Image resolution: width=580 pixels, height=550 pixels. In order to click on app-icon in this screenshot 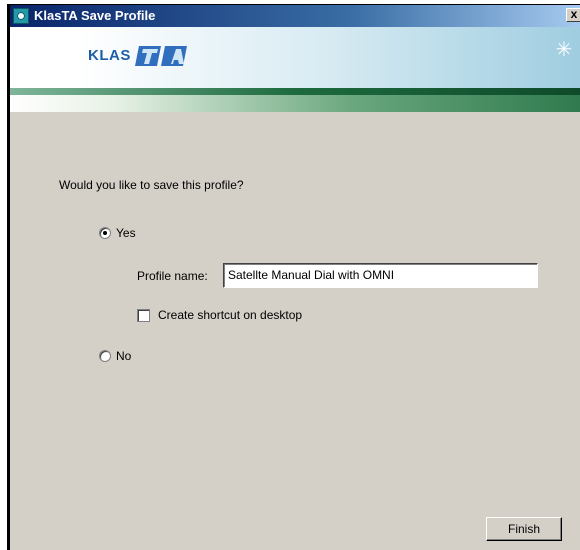, I will do `click(21, 16)`.